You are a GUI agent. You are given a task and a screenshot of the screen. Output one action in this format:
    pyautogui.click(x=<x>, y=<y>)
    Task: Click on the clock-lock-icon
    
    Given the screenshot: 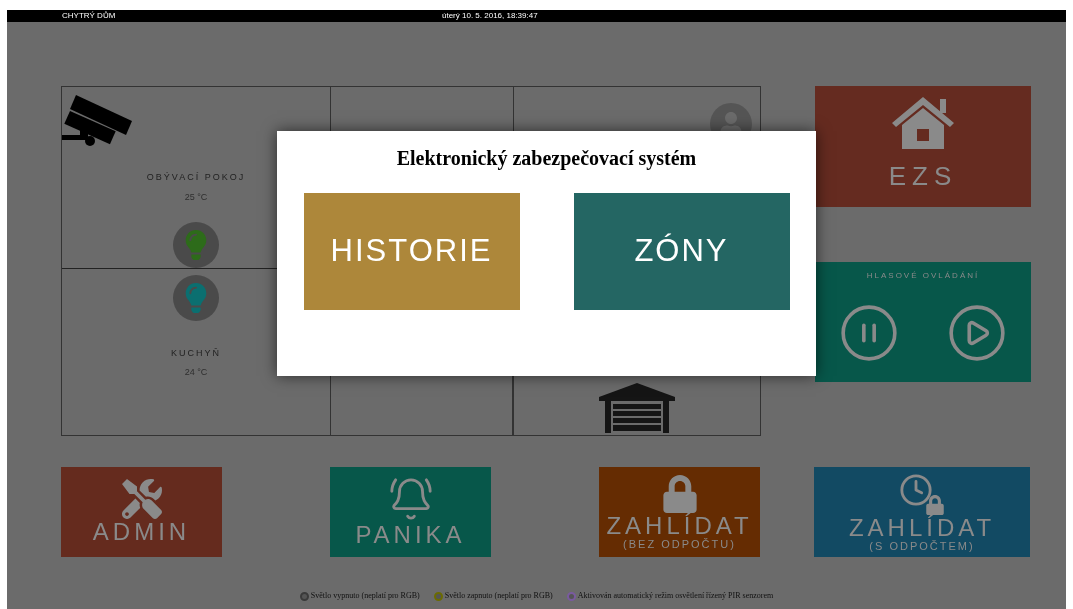 What is the action you would take?
    pyautogui.click(x=922, y=493)
    